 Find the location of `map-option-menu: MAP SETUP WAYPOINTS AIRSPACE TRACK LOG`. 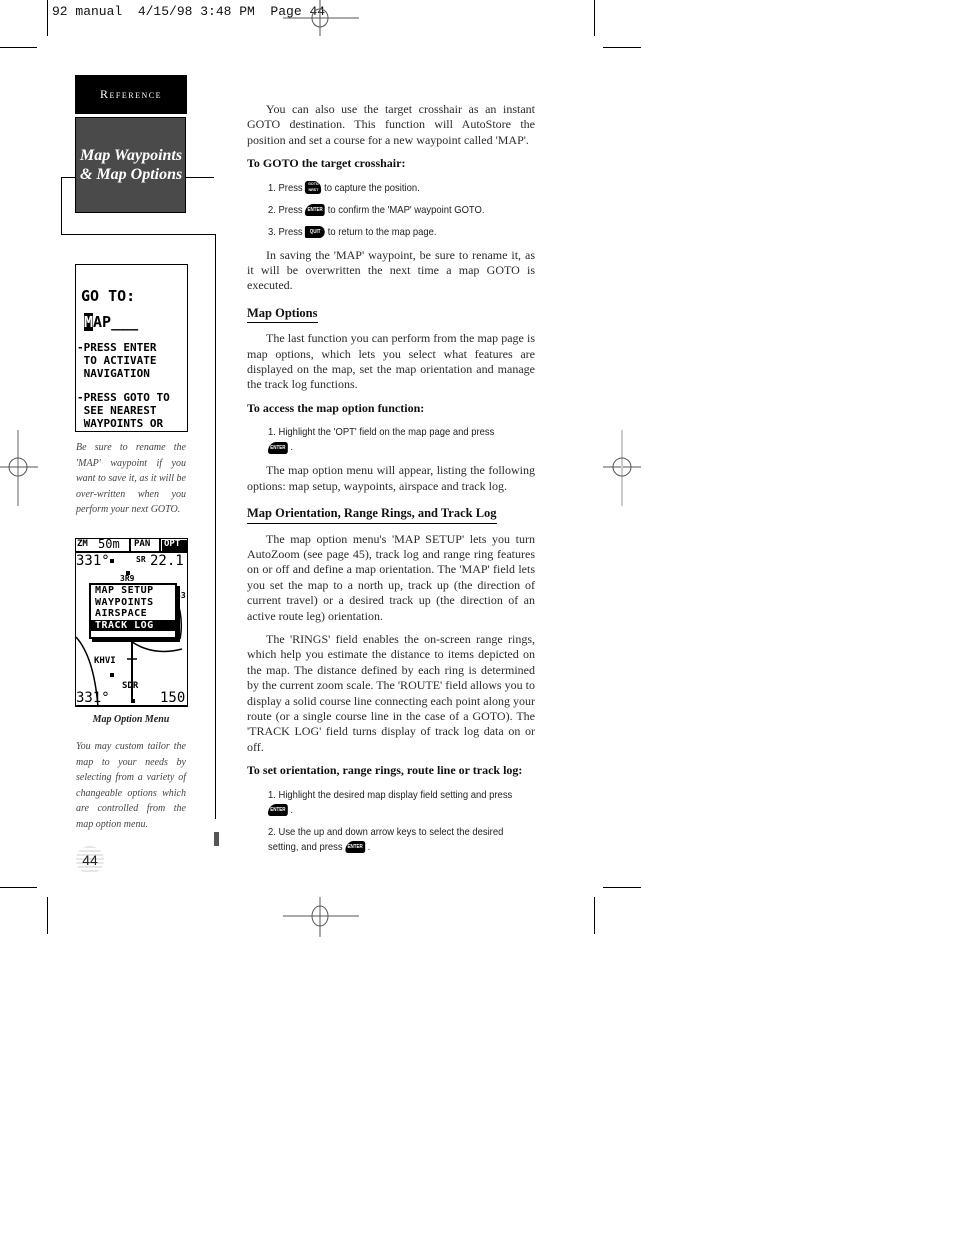

map-option-menu: MAP SETUP WAYPOINTS AIRSPACE TRACK LOG is located at coordinates (133, 611).